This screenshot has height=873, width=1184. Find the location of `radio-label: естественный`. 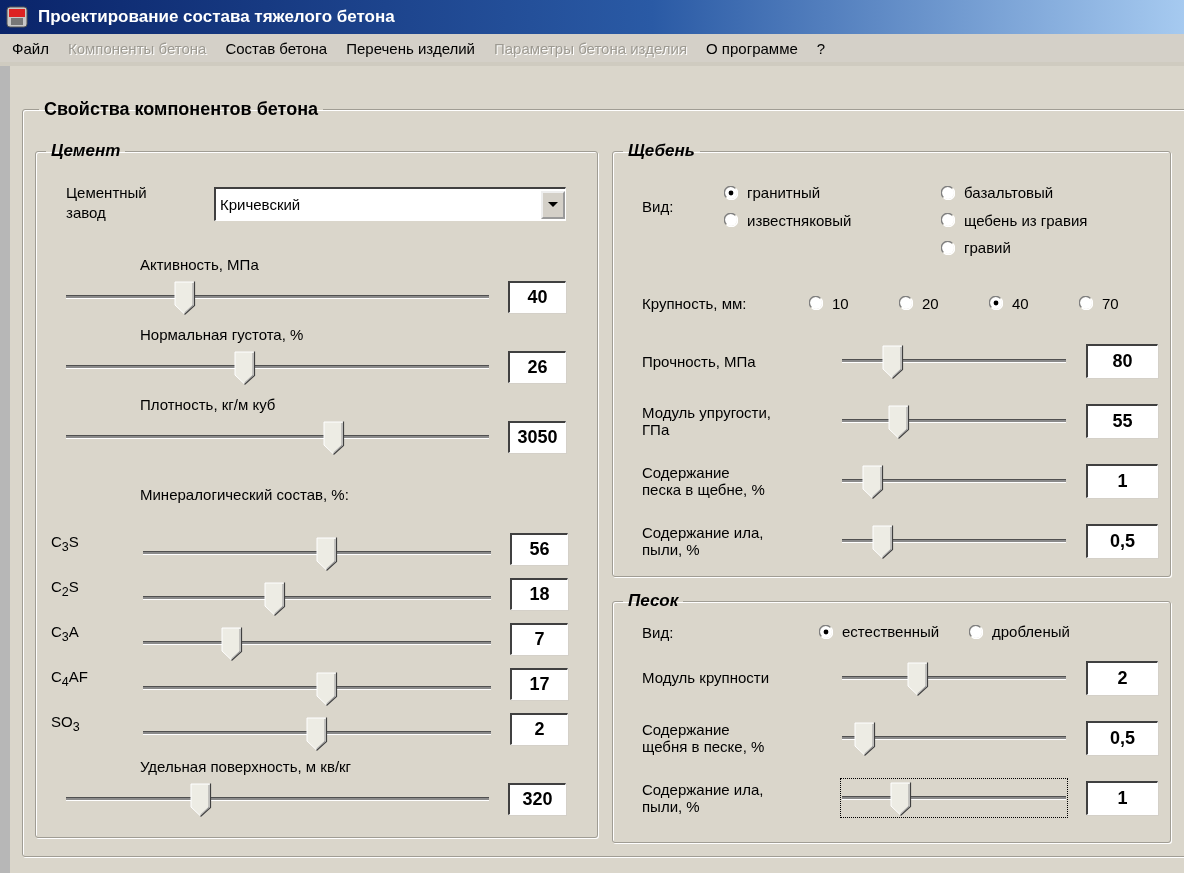

radio-label: естественный is located at coordinates (891, 631).